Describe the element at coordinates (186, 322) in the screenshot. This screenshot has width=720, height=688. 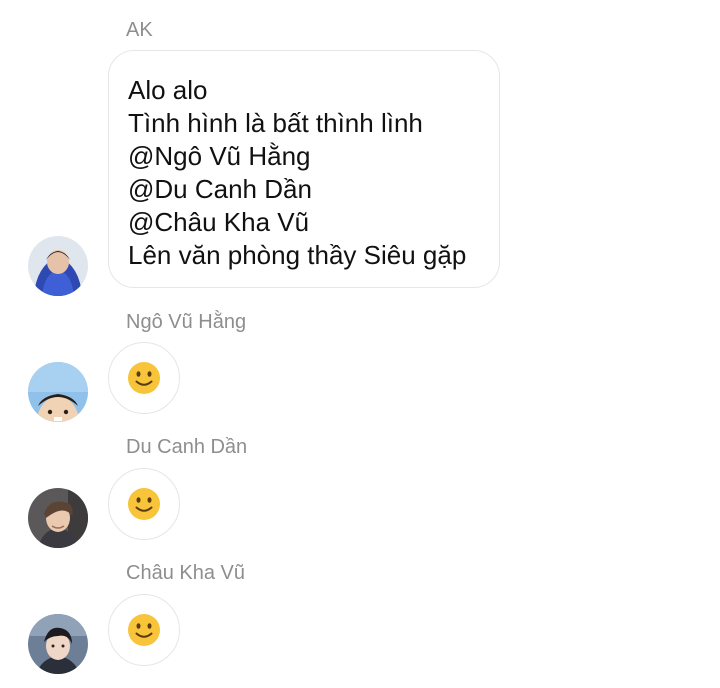
I see `sender-name-ngo-vu-hang: Ngô Vũ Hằng` at that location.